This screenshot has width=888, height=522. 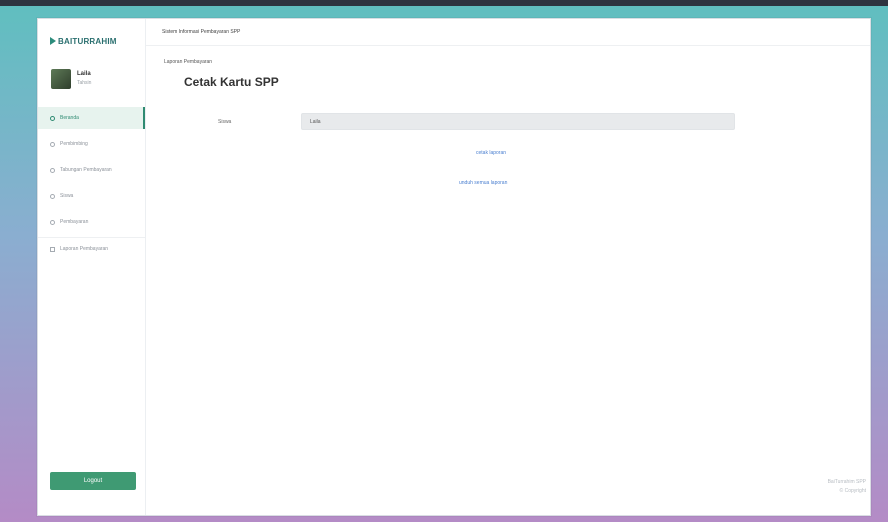 I want to click on sidebar-item-tabungan: Tabungan Pembayaran, so click(x=91, y=170).